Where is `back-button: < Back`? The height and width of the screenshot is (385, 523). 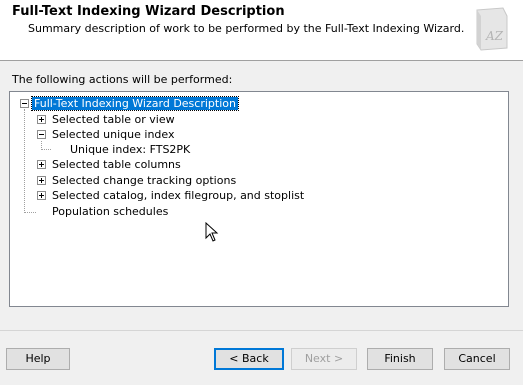 back-button: < Back is located at coordinates (249, 359).